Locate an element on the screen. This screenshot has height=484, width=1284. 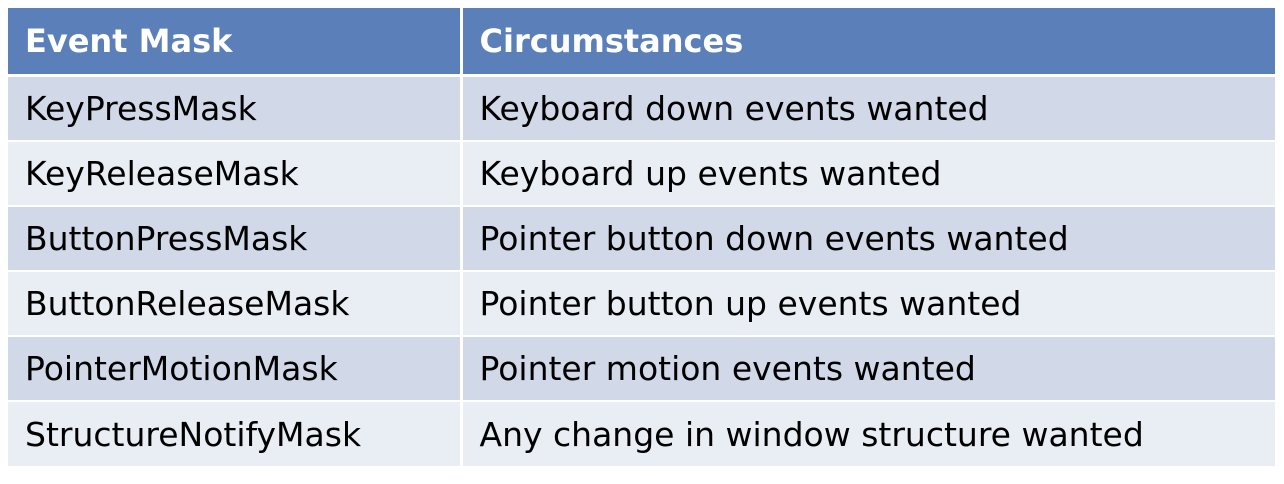
table-row: KeyReleaseMask Keyboard up events wanted is located at coordinates (641, 174).